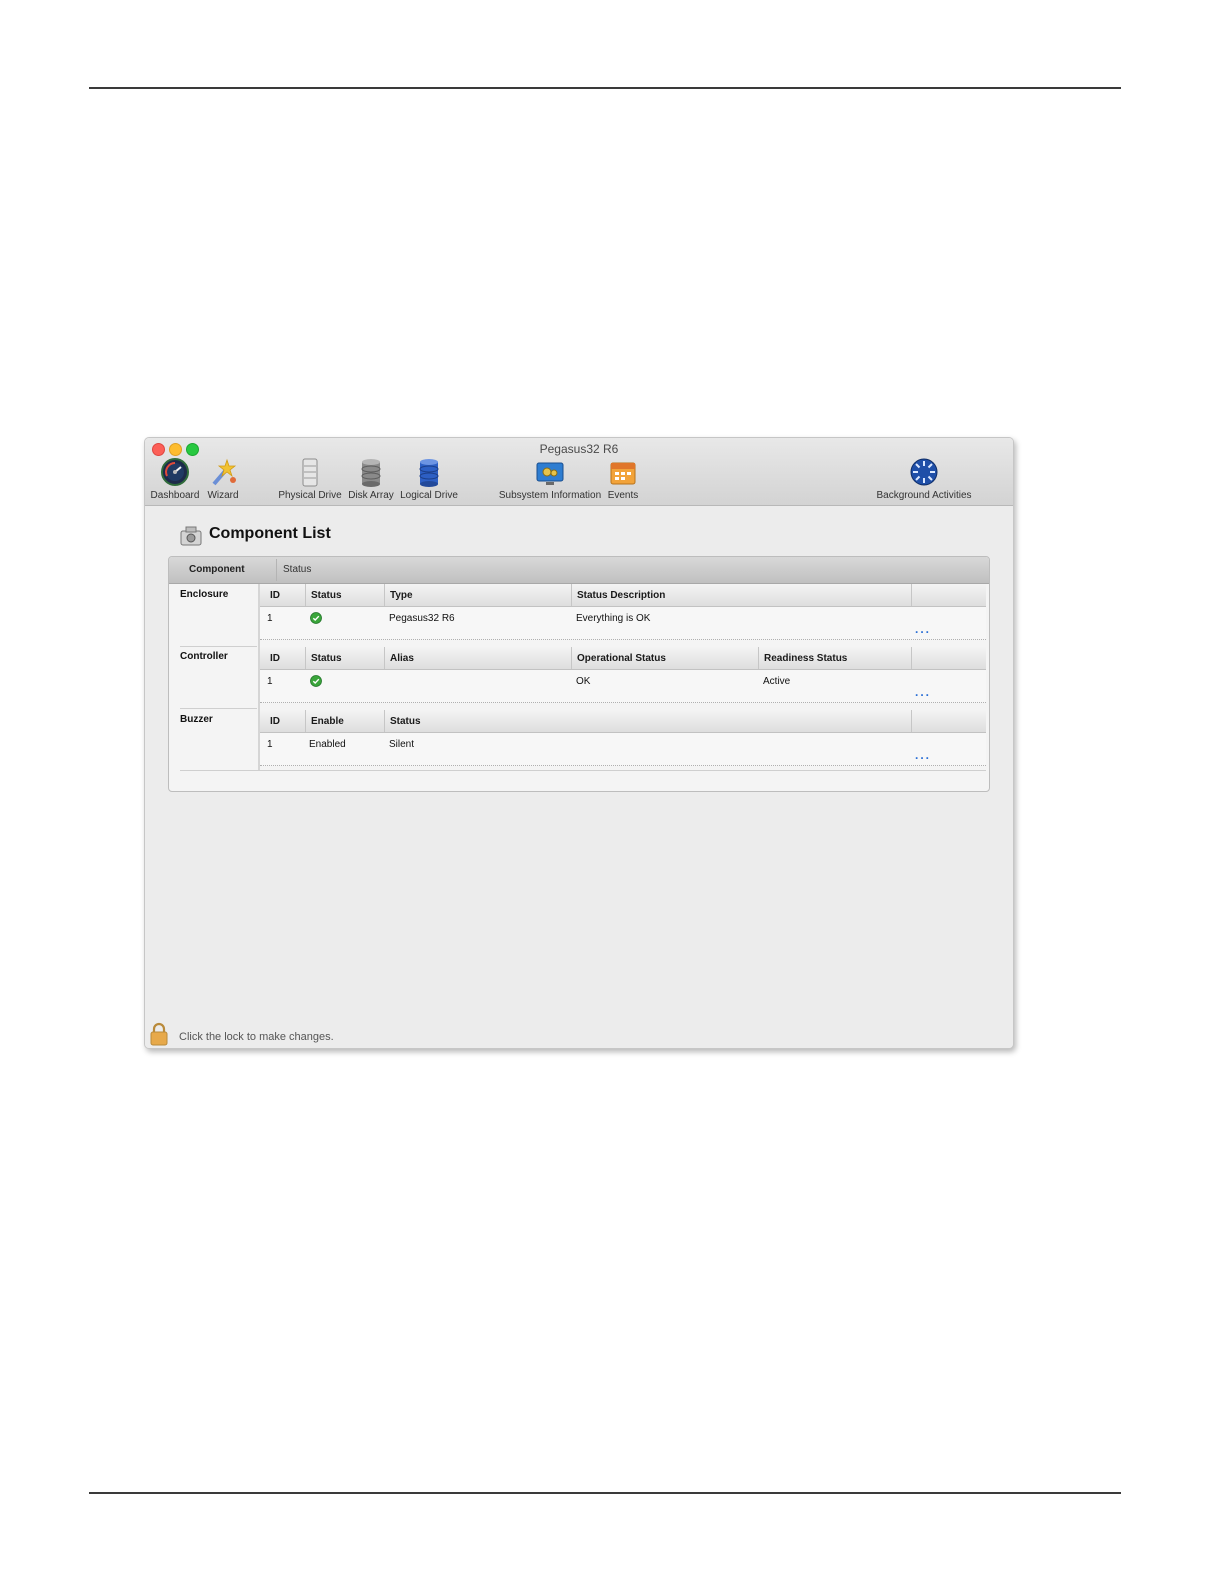 The image size is (1224, 1584). What do you see at coordinates (326, 658) in the screenshot?
I see `controller-header-status: Status` at bounding box center [326, 658].